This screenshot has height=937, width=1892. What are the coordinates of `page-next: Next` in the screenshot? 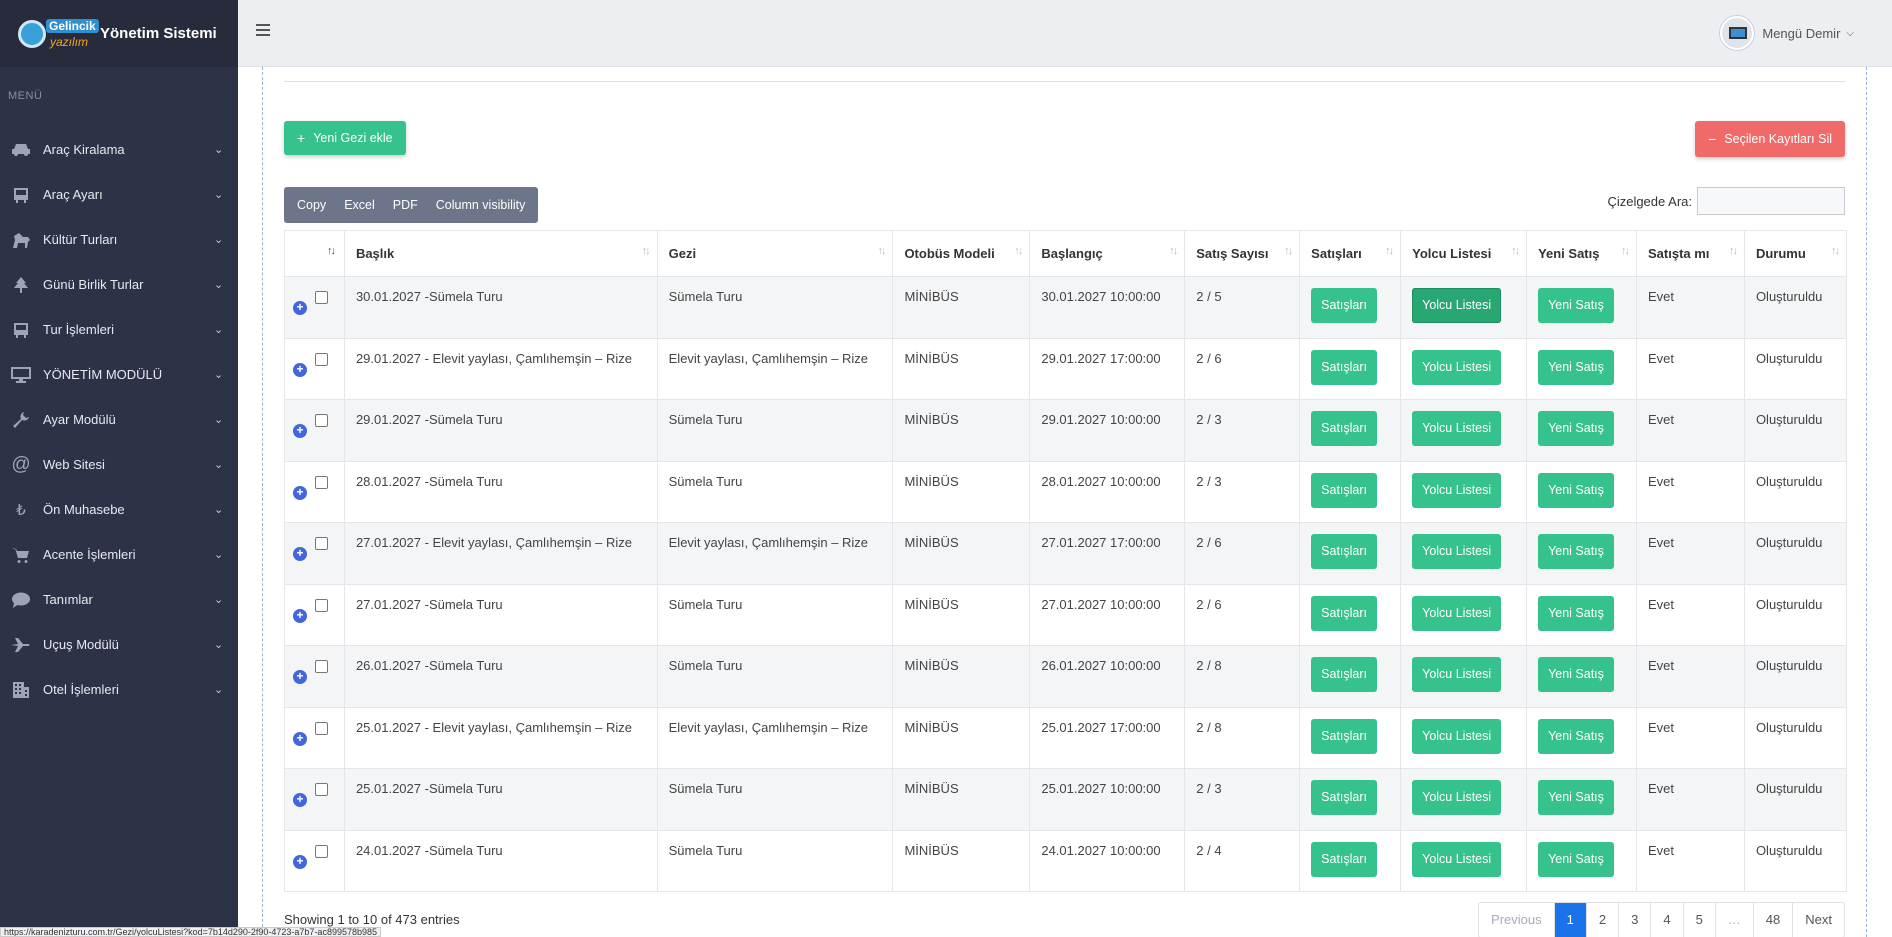 It's located at (1818, 920).